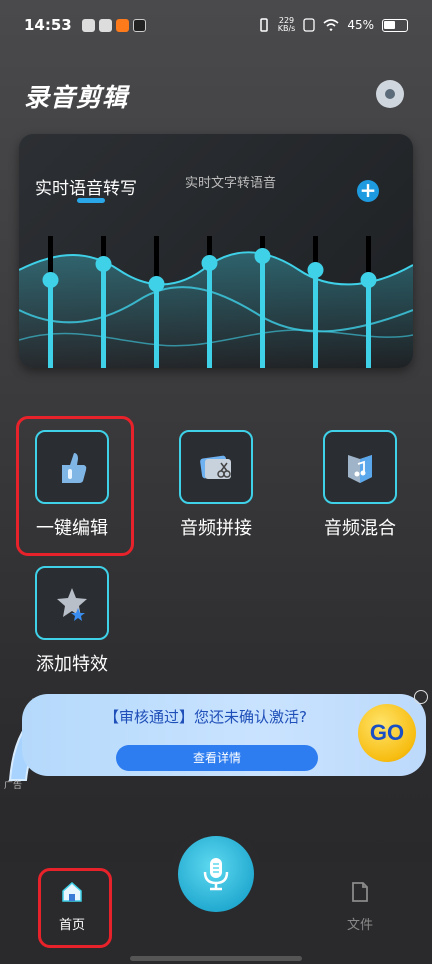 The image size is (432, 964). Describe the element at coordinates (105, 25) in the screenshot. I see `message-notification-icon` at that location.